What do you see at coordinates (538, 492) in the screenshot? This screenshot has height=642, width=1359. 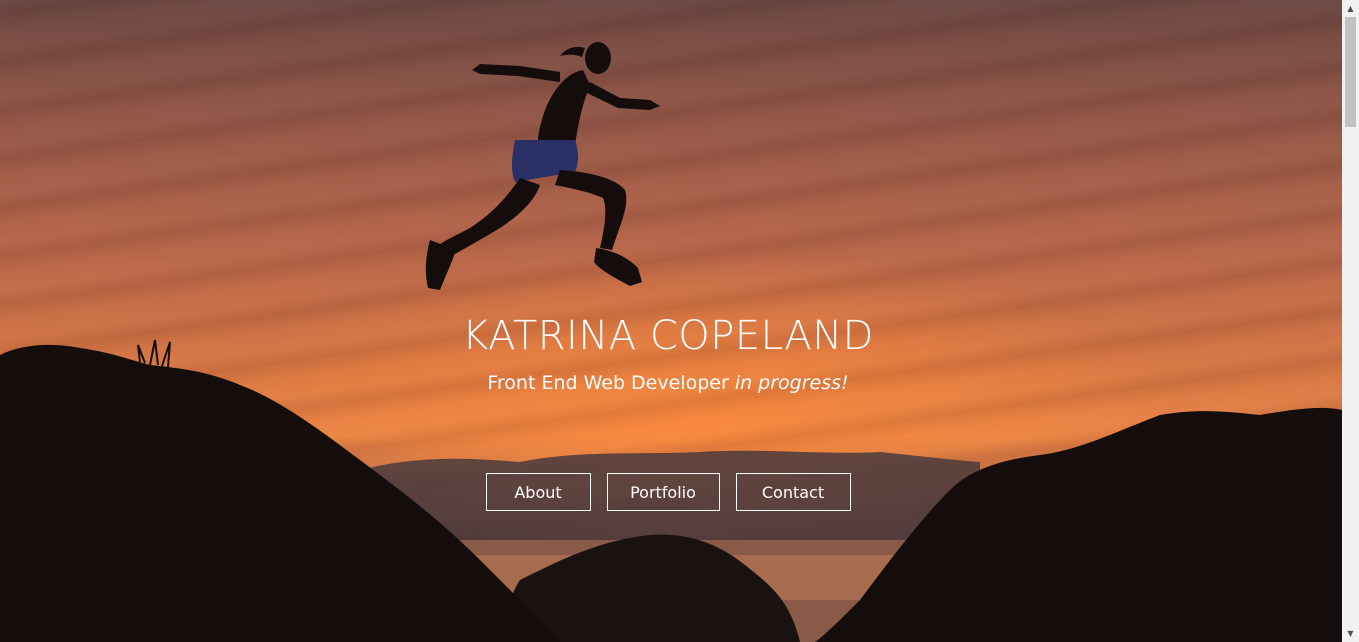 I see `about-button: About` at bounding box center [538, 492].